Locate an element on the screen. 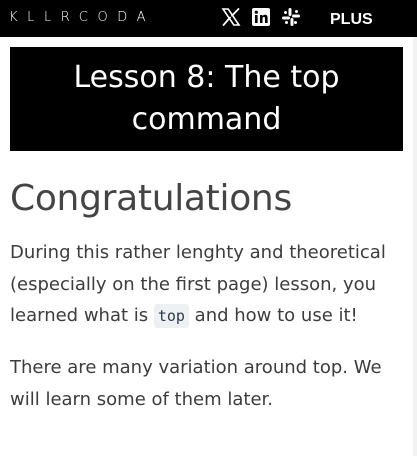 The height and width of the screenshot is (456, 417). lesson-title: Lesson 8: The top command is located at coordinates (206, 98).